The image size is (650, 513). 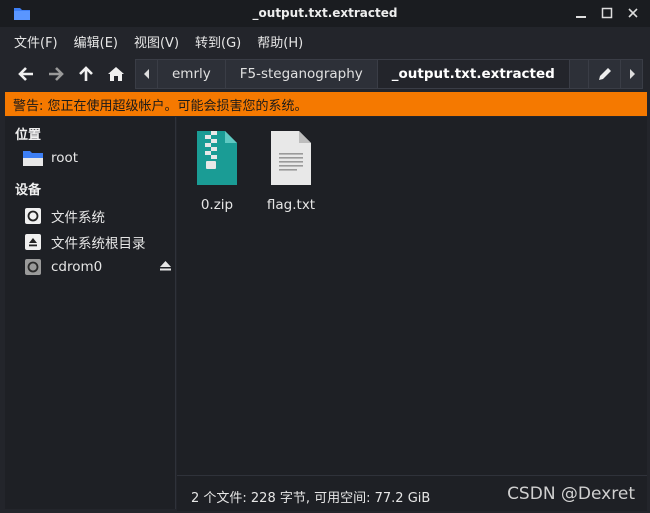 I want to click on menu-view: 视图(V), so click(x=156, y=41).